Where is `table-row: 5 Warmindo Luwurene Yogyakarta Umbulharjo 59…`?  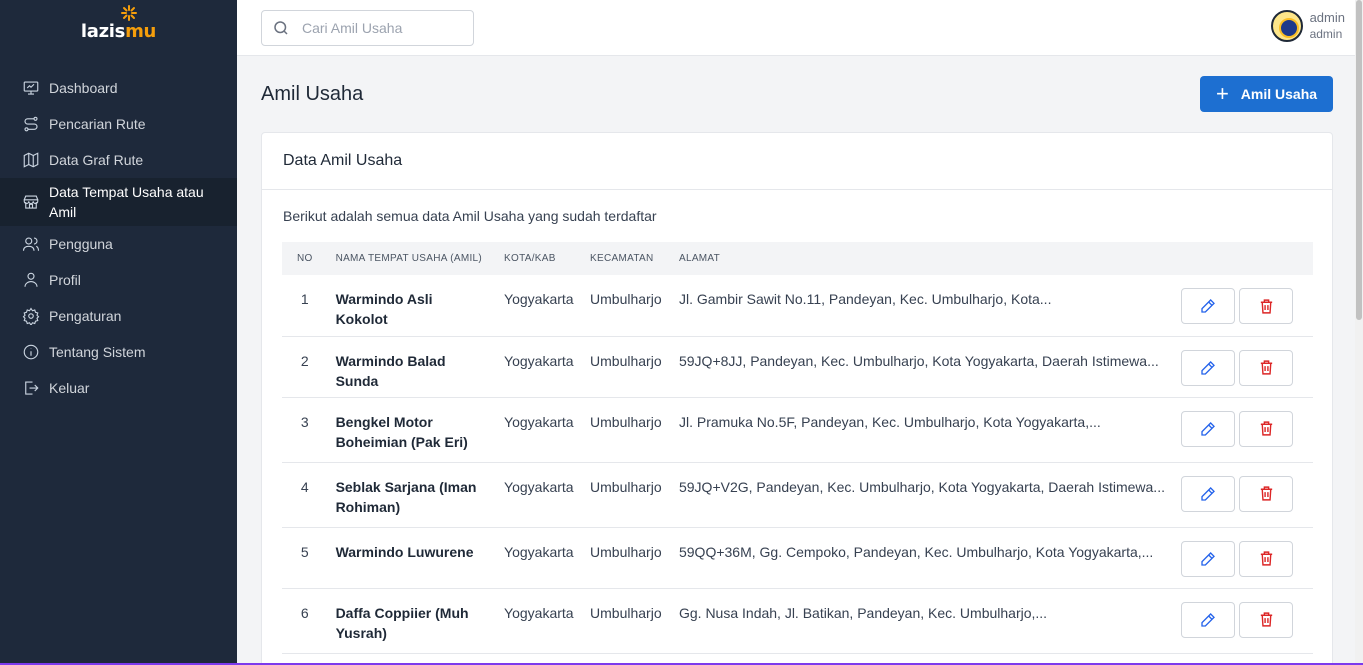
table-row: 5 Warmindo Luwurene Yogyakarta Umbulharjo 59… is located at coordinates (797, 558).